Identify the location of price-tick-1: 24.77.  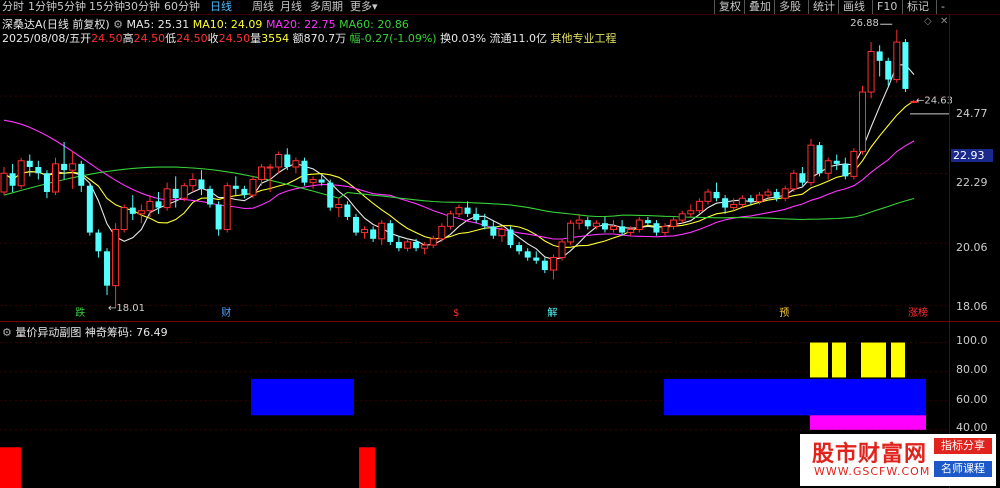
(972, 113).